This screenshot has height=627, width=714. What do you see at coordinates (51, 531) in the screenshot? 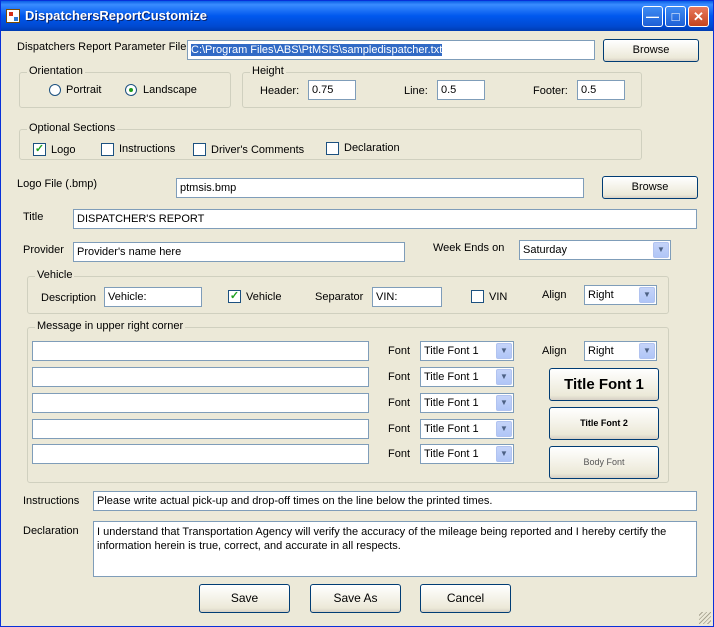
I see `declaration-label: Declaration` at bounding box center [51, 531].